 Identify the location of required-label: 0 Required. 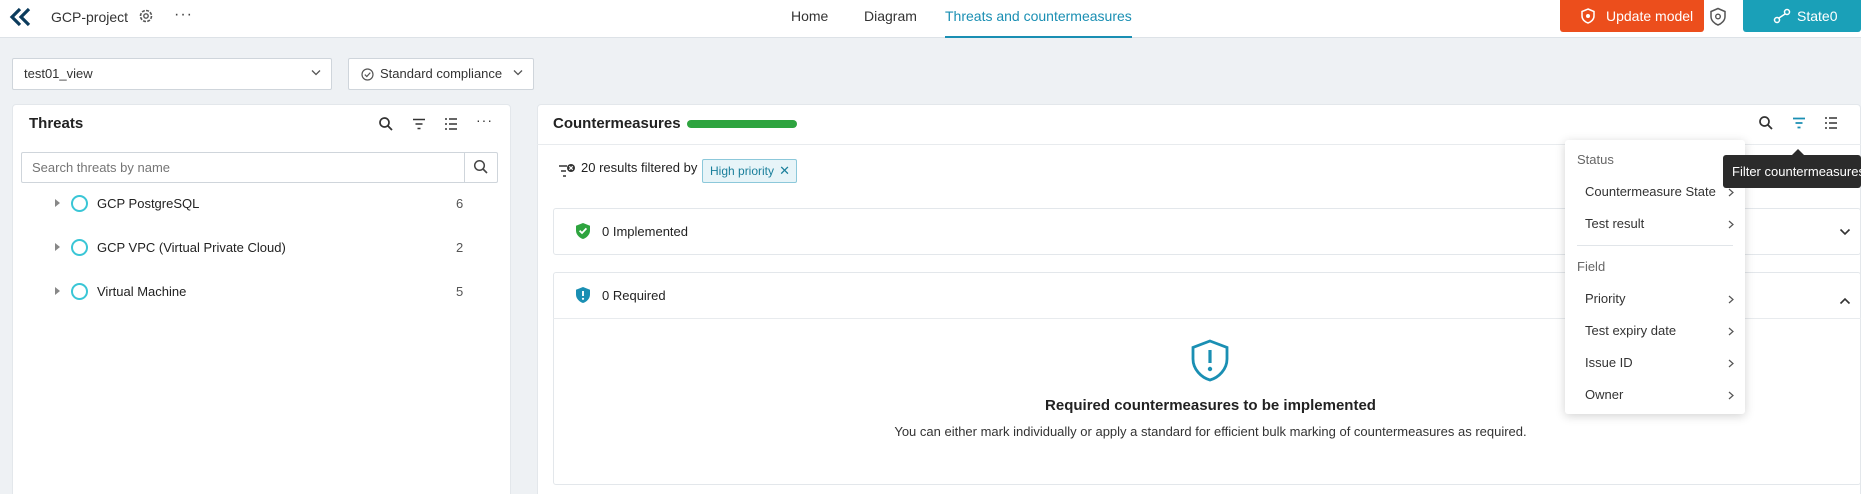
(634, 295).